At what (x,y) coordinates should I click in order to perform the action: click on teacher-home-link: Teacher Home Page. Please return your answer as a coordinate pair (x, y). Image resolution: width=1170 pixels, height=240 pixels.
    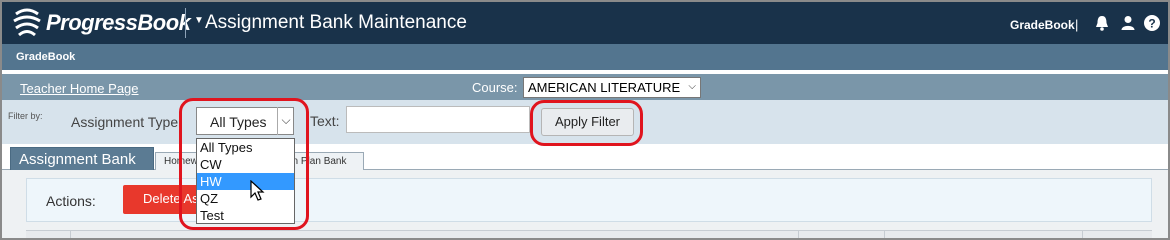
    Looking at the image, I should click on (79, 88).